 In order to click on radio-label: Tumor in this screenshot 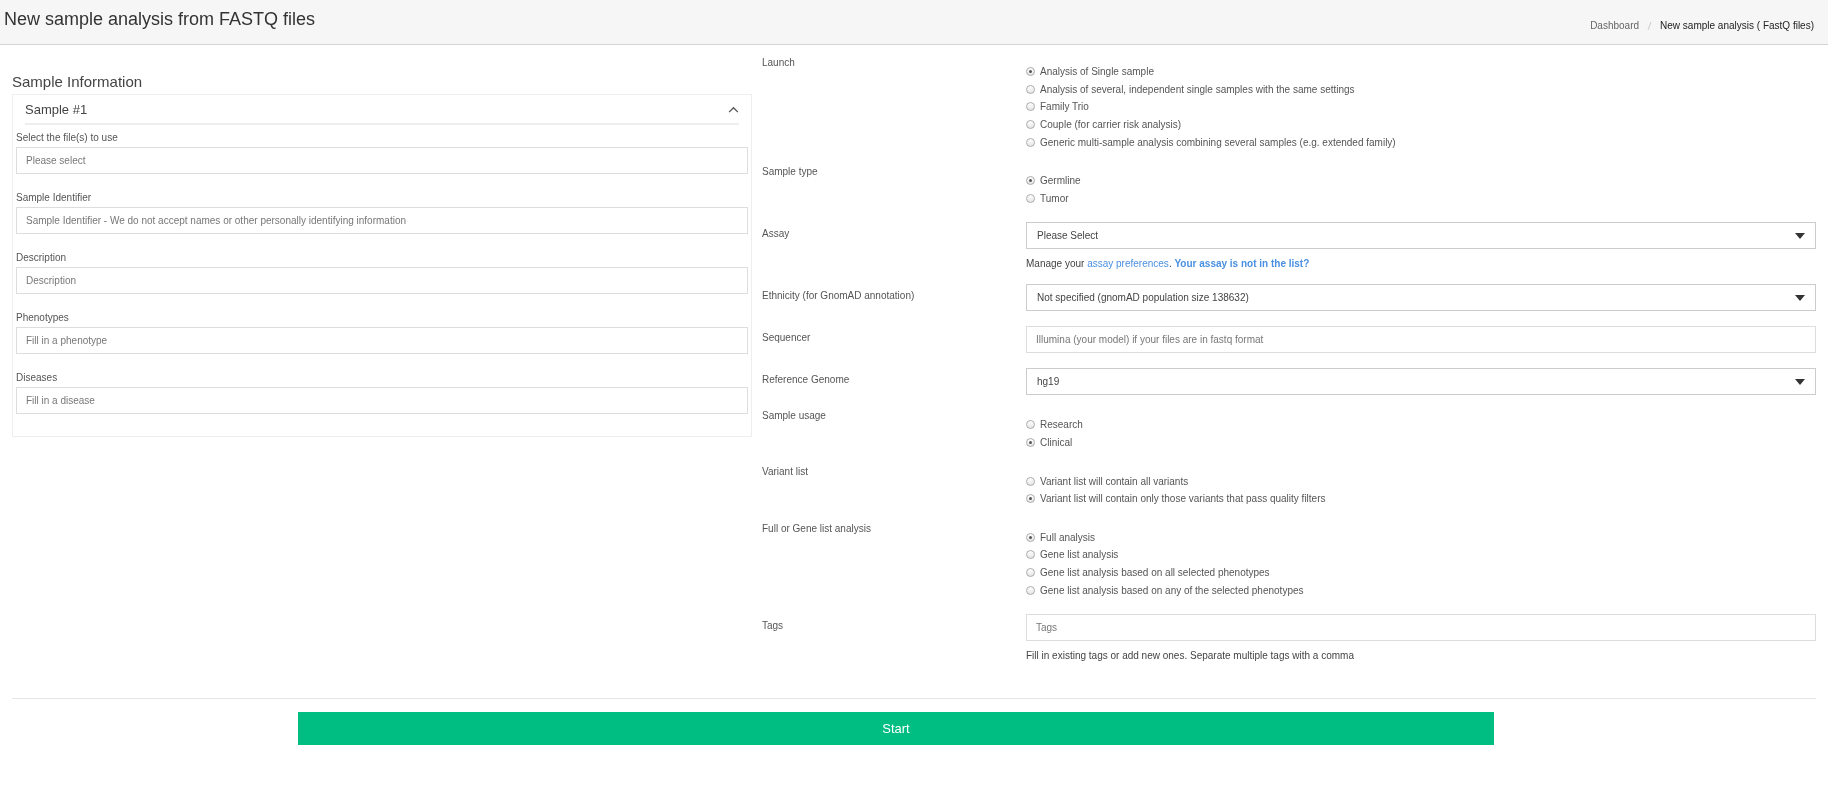, I will do `click(1054, 198)`.